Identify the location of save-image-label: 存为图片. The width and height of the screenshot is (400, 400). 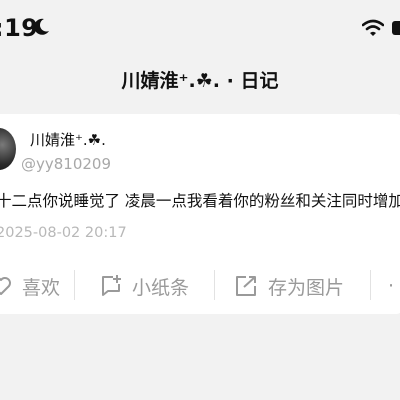
(306, 287).